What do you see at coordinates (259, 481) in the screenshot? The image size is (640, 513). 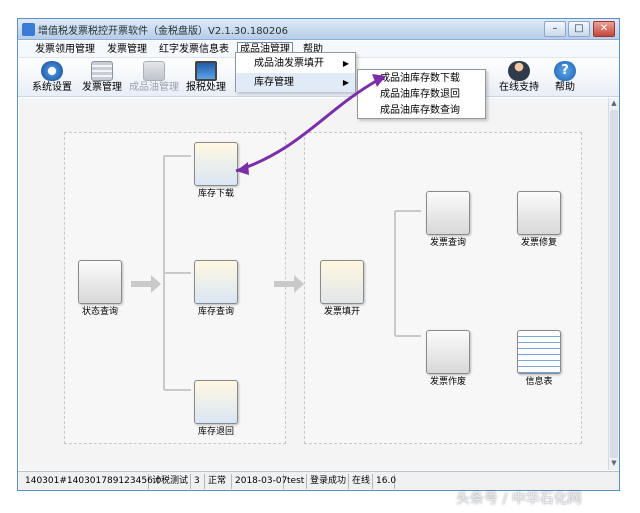 I see `status-date: 2018-03-07` at bounding box center [259, 481].